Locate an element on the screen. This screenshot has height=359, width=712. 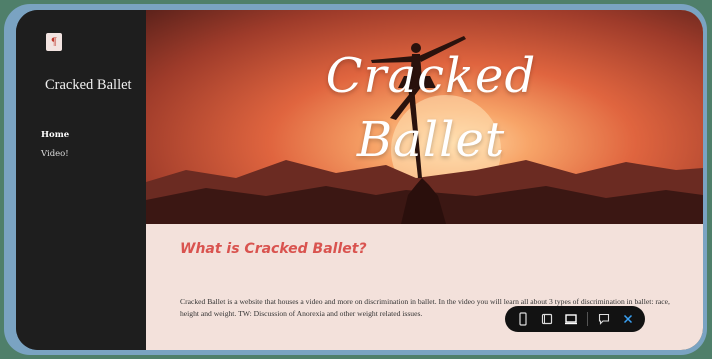
close-icon is located at coordinates (628, 319).